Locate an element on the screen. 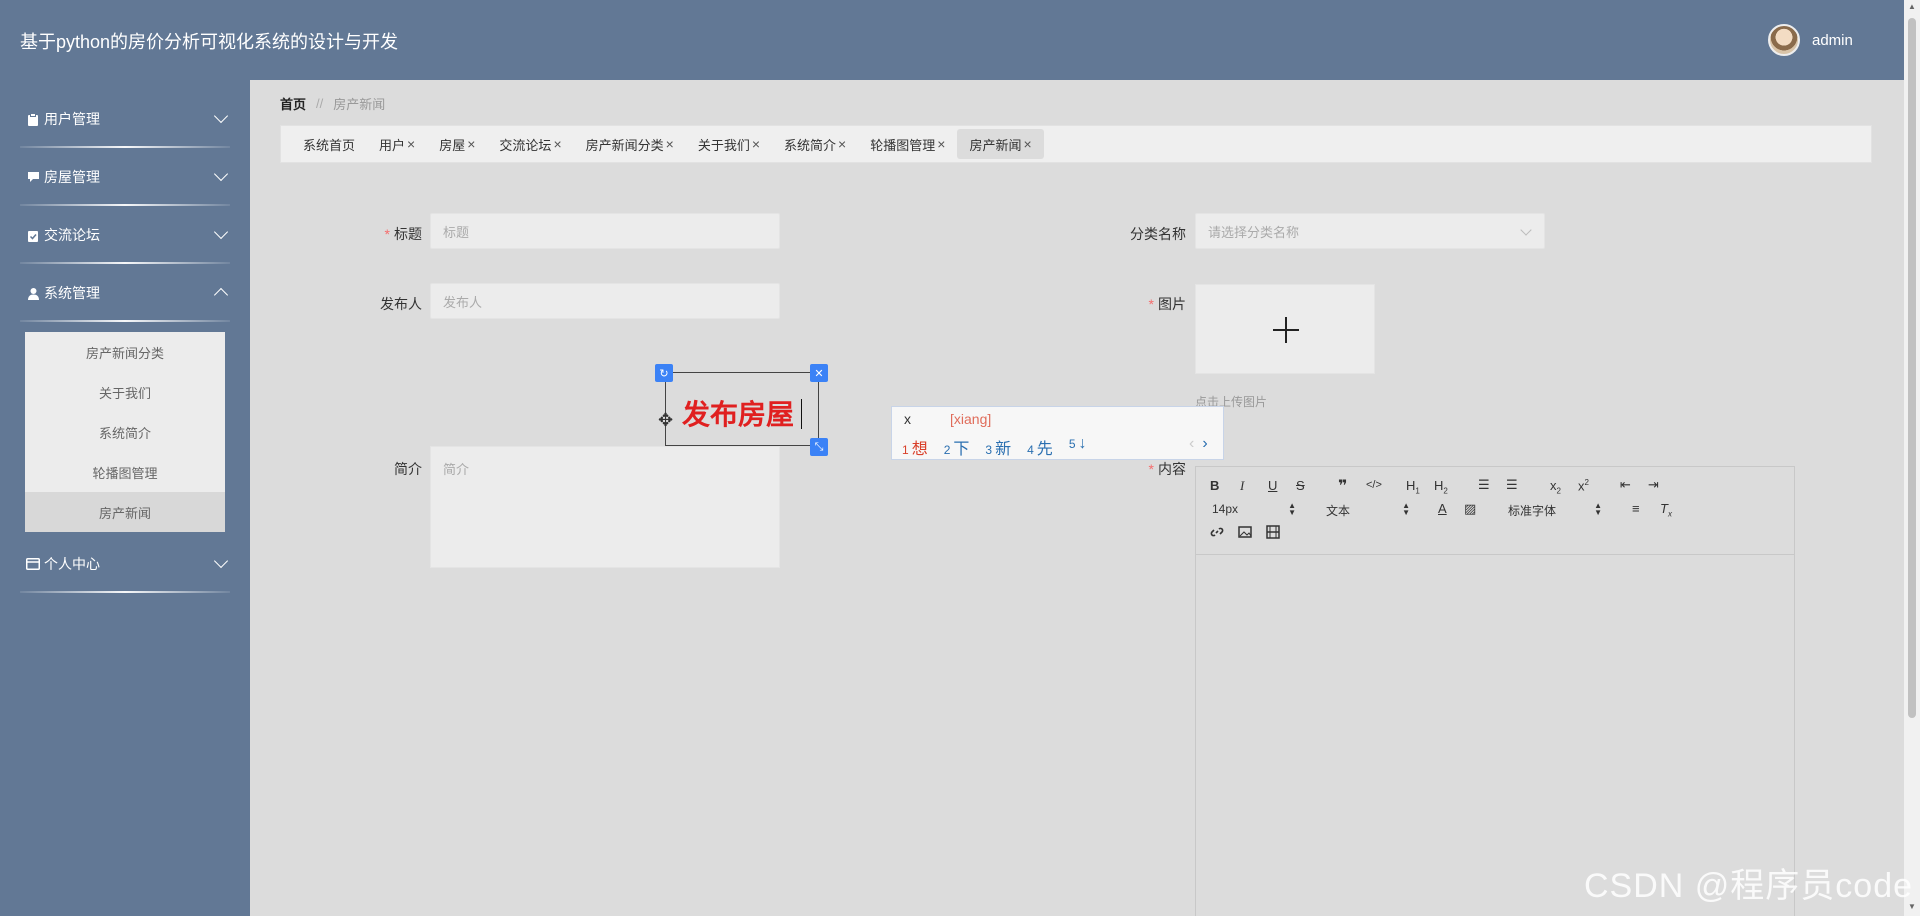  blockquote-icon: ❞ is located at coordinates (1342, 486).